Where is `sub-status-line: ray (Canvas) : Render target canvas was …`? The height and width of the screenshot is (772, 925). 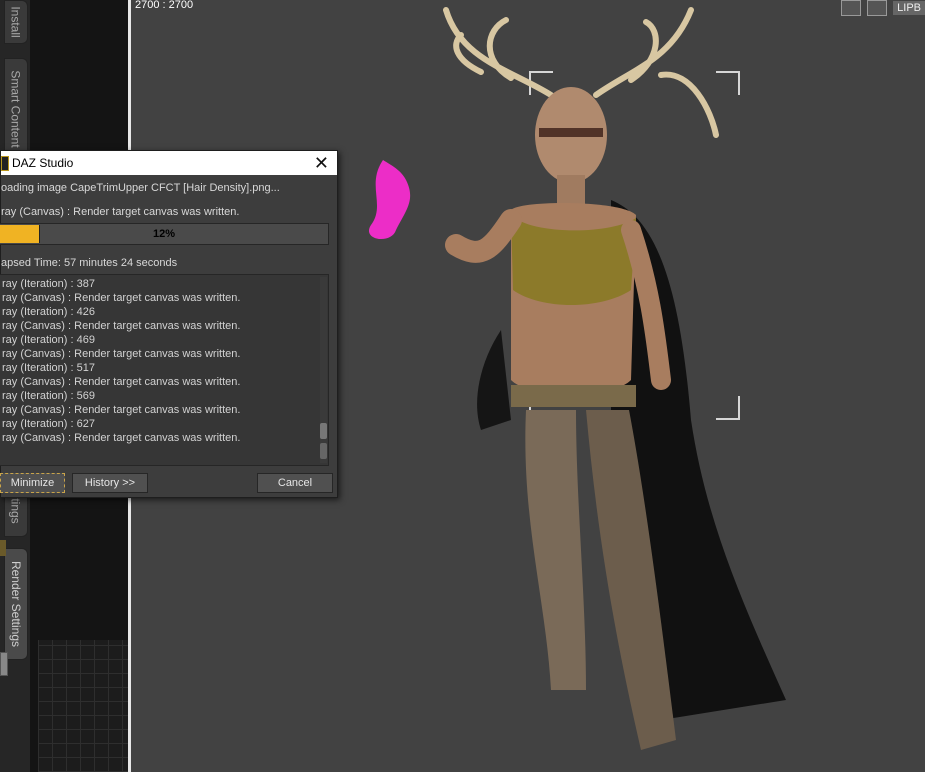 sub-status-line: ray (Canvas) : Render target canvas was … is located at coordinates (120, 212).